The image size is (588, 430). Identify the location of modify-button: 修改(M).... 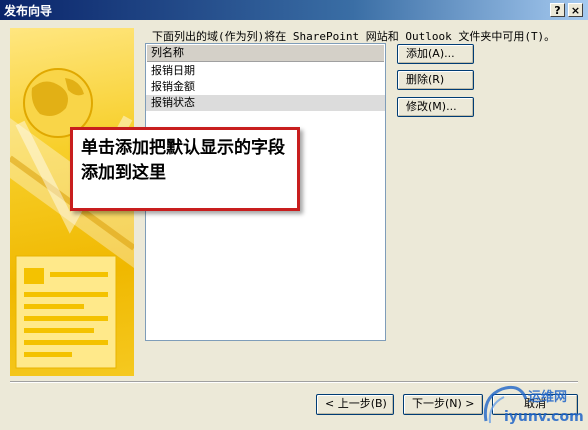
(435, 107).